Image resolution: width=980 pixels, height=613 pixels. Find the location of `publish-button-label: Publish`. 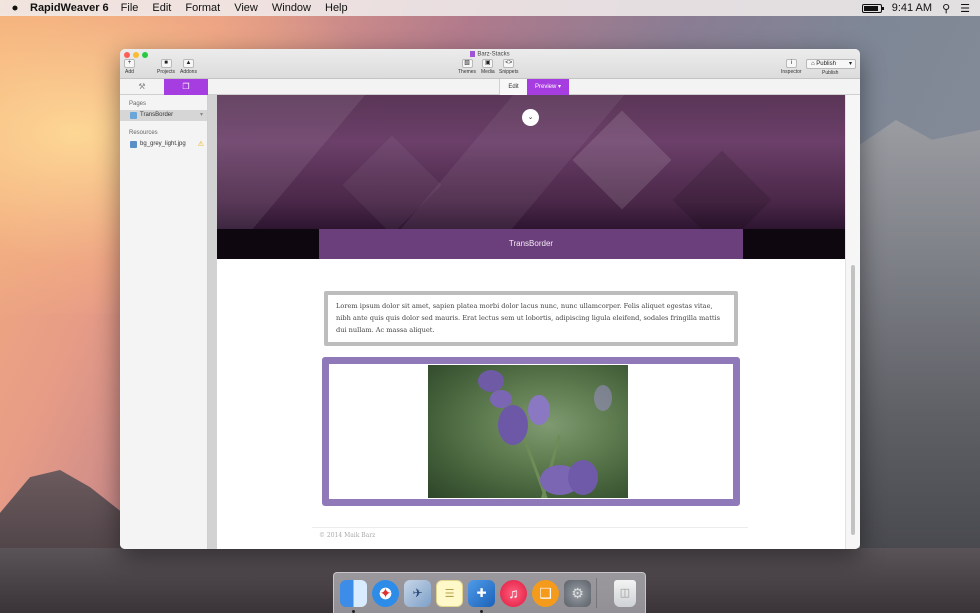

publish-button-label: Publish is located at coordinates (826, 64).